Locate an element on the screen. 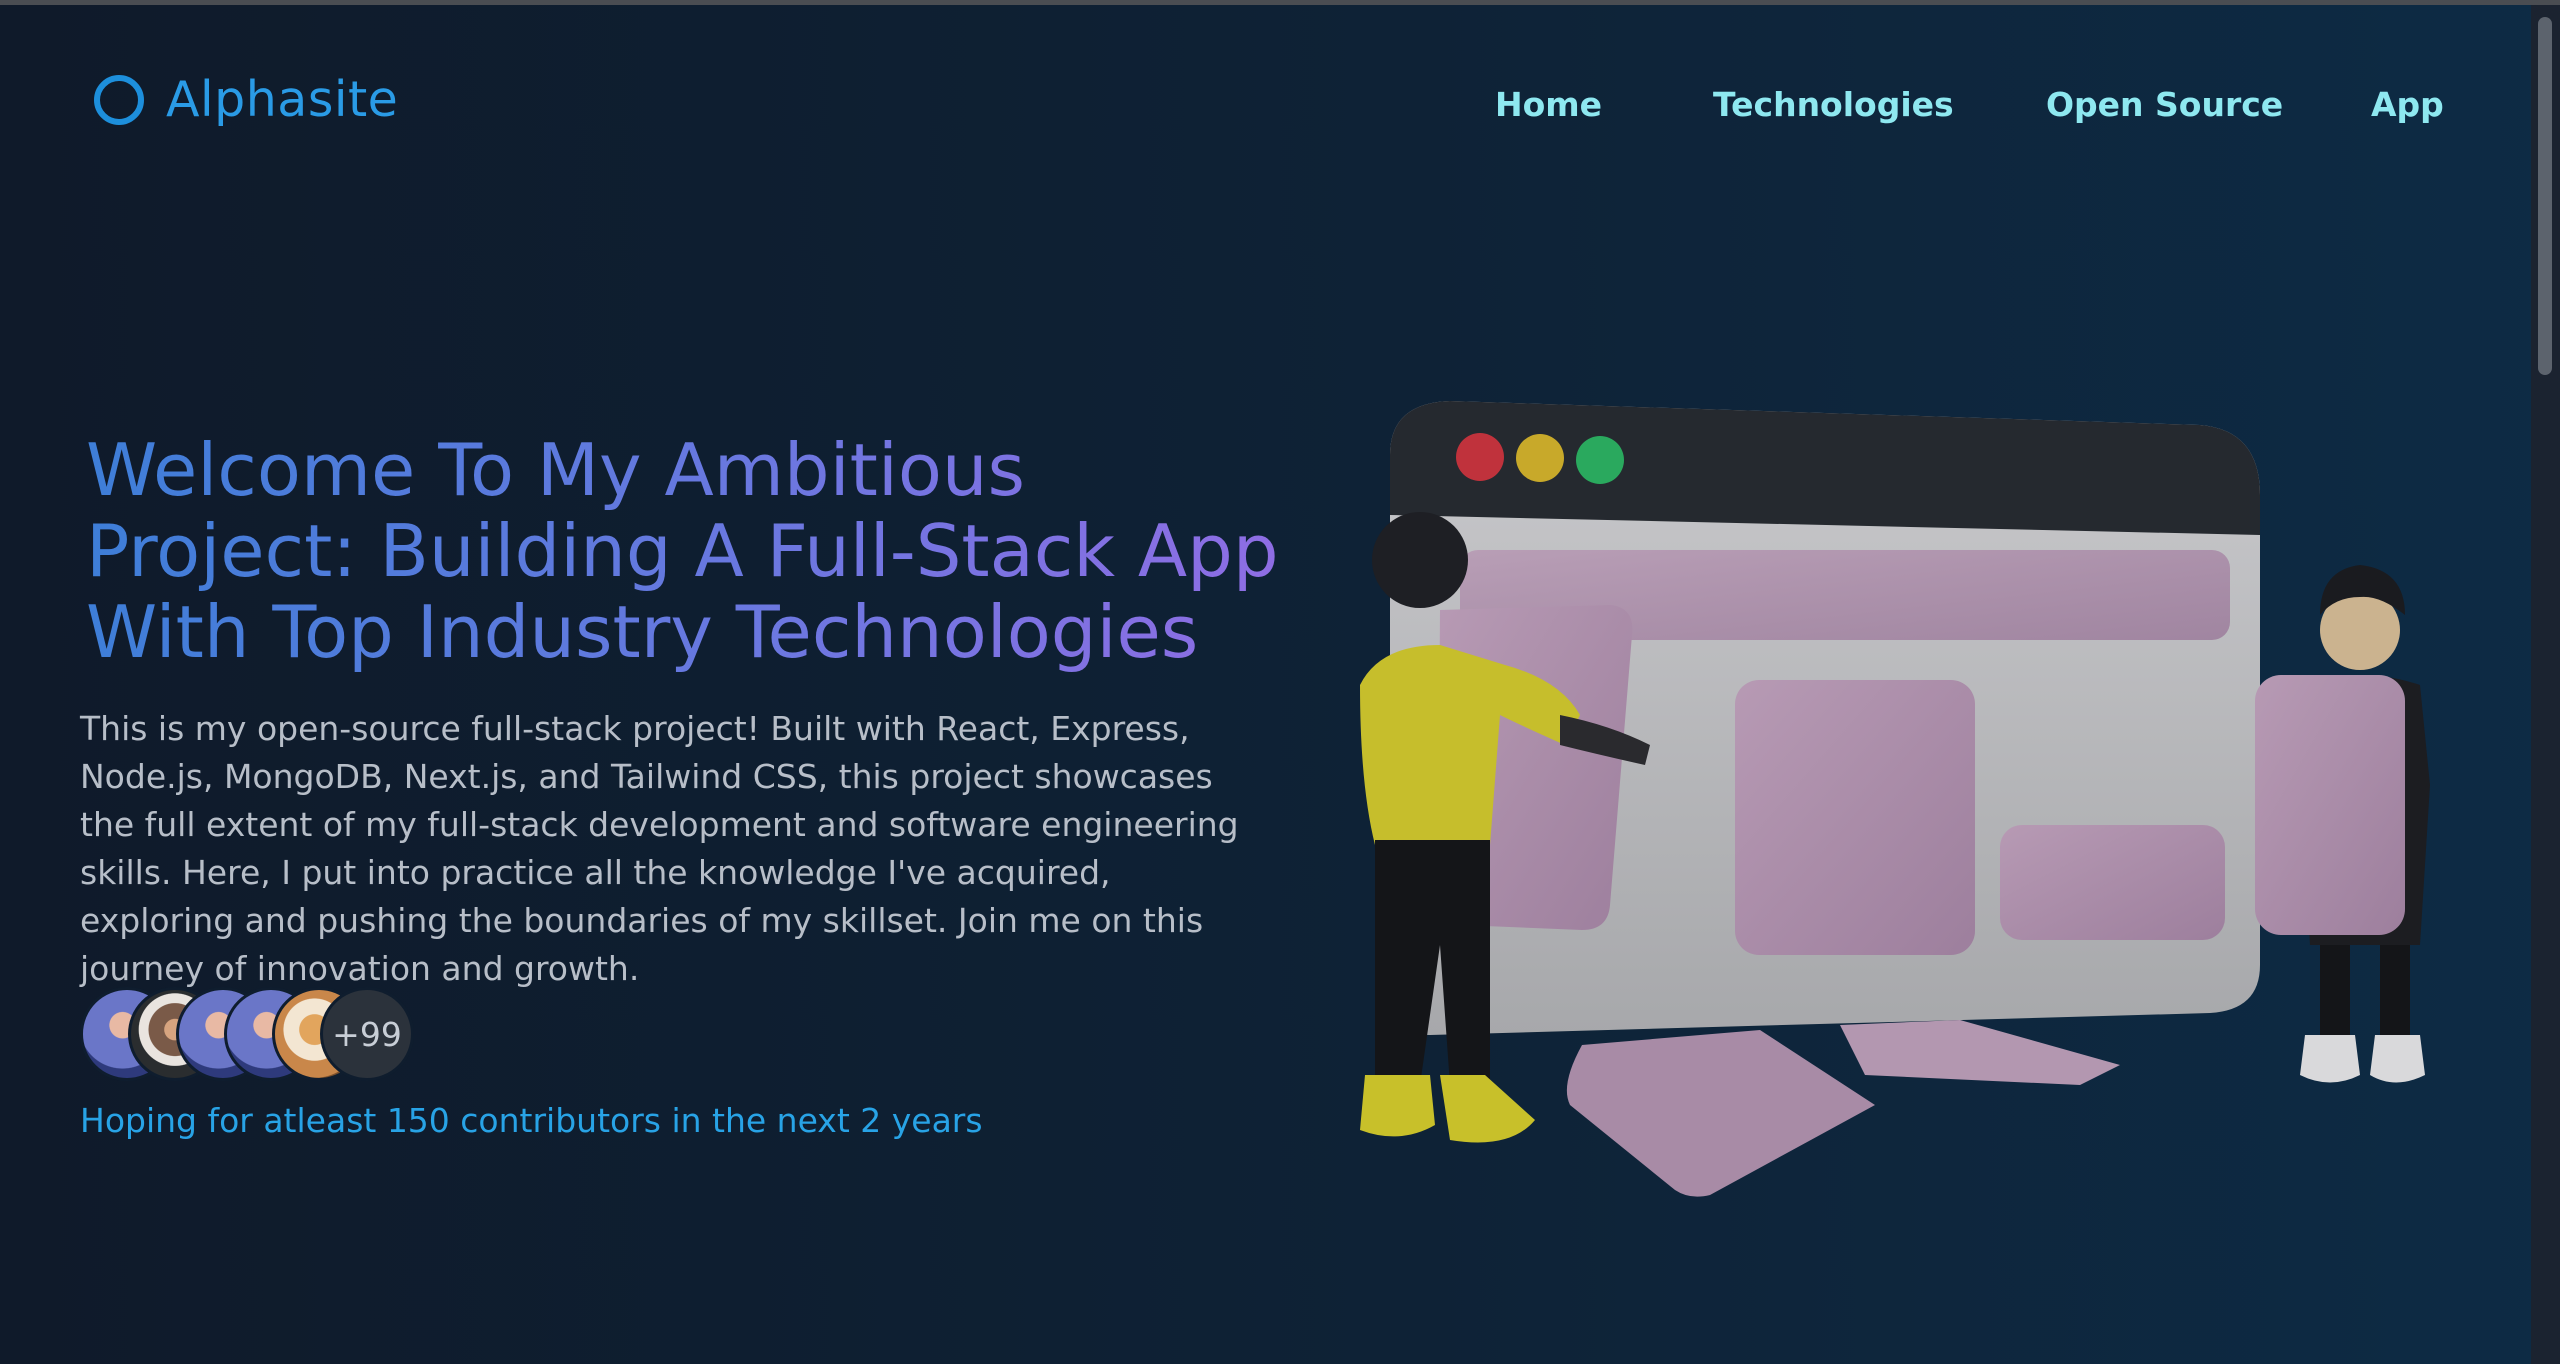  person-right-illustration is located at coordinates (2342, 824).